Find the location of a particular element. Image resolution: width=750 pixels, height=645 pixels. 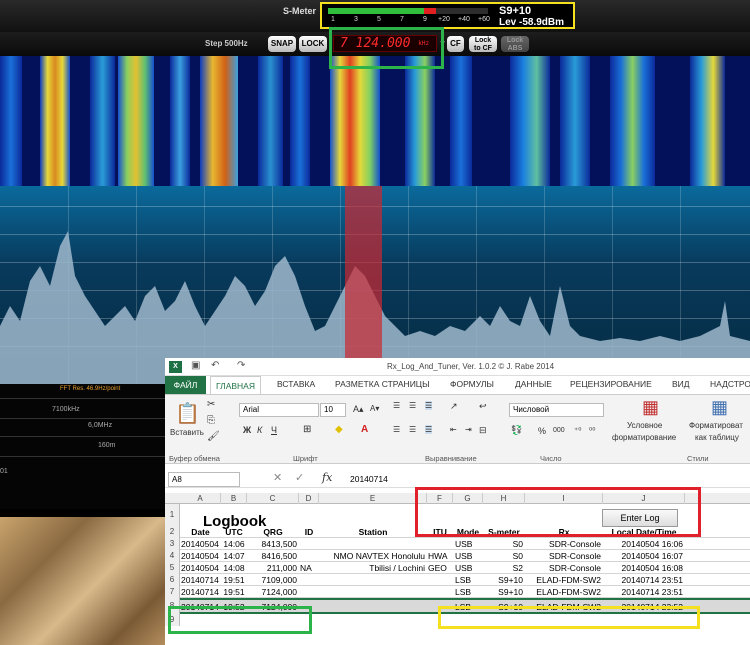

cell-itu: GEO is located at coordinates (440, 568).